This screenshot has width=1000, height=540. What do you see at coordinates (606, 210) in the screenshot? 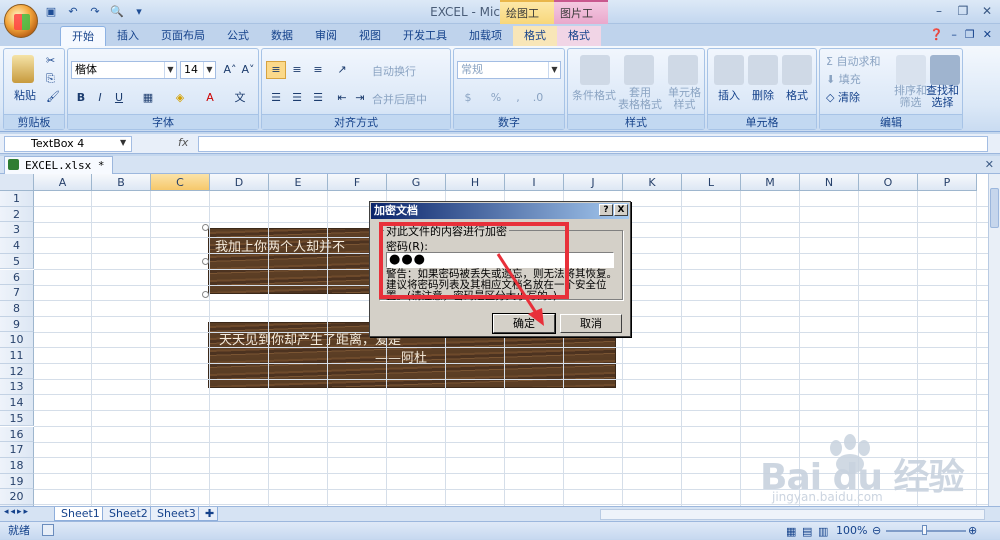
I see `dialog-help-button: ?` at bounding box center [606, 210].